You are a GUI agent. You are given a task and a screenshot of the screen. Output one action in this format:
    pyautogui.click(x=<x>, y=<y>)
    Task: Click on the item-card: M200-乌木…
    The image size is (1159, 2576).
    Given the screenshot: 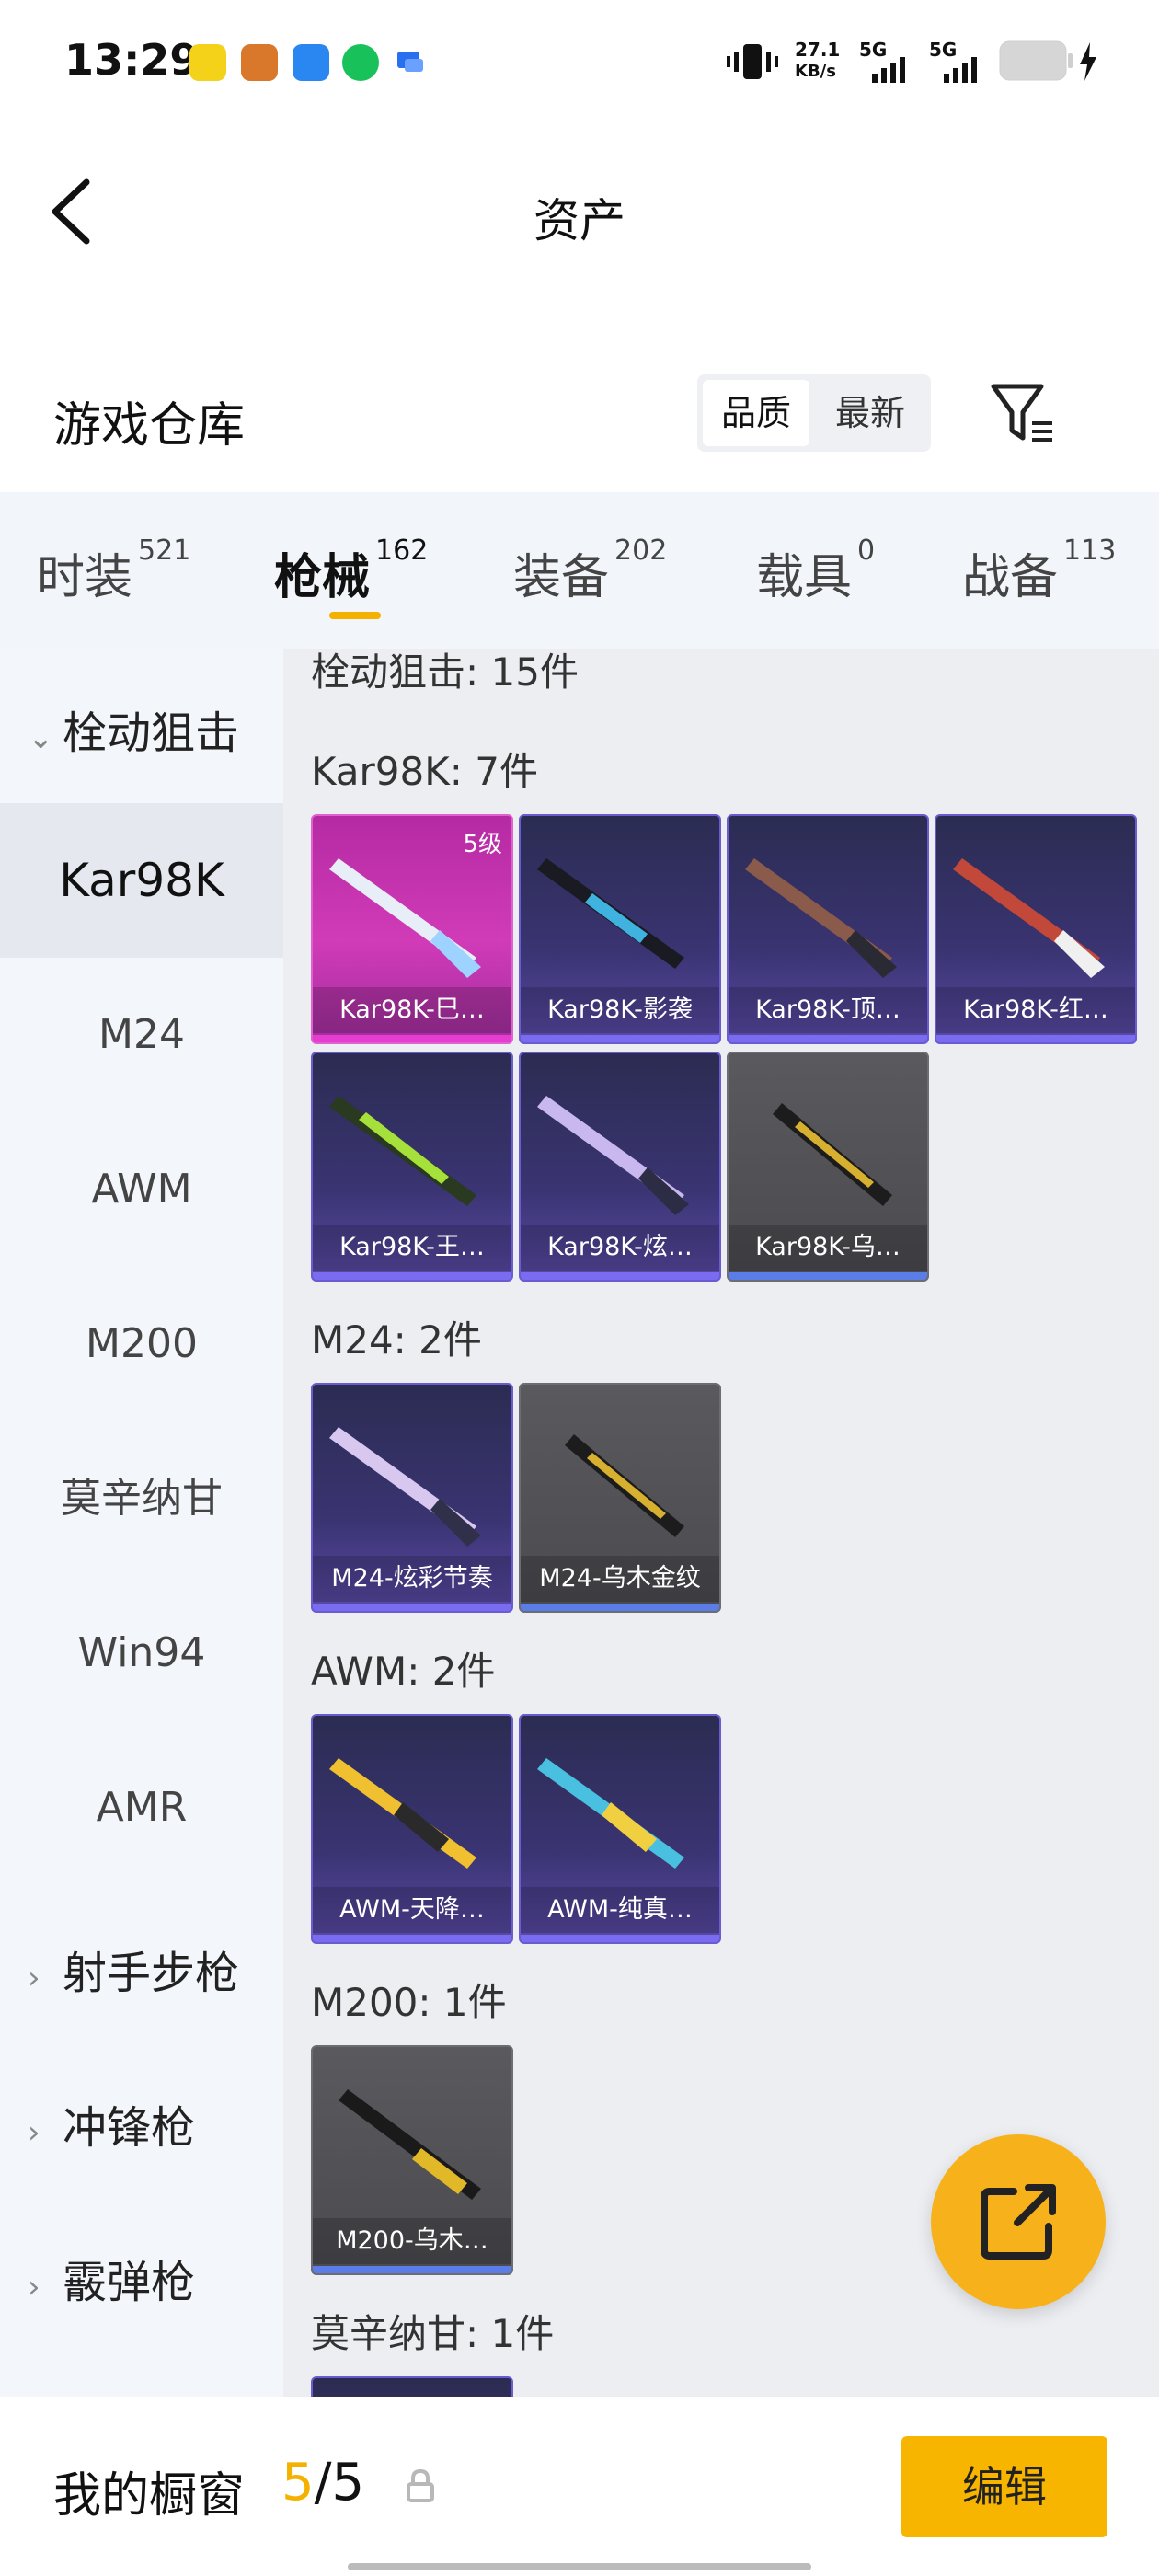 What is the action you would take?
    pyautogui.click(x=412, y=2160)
    